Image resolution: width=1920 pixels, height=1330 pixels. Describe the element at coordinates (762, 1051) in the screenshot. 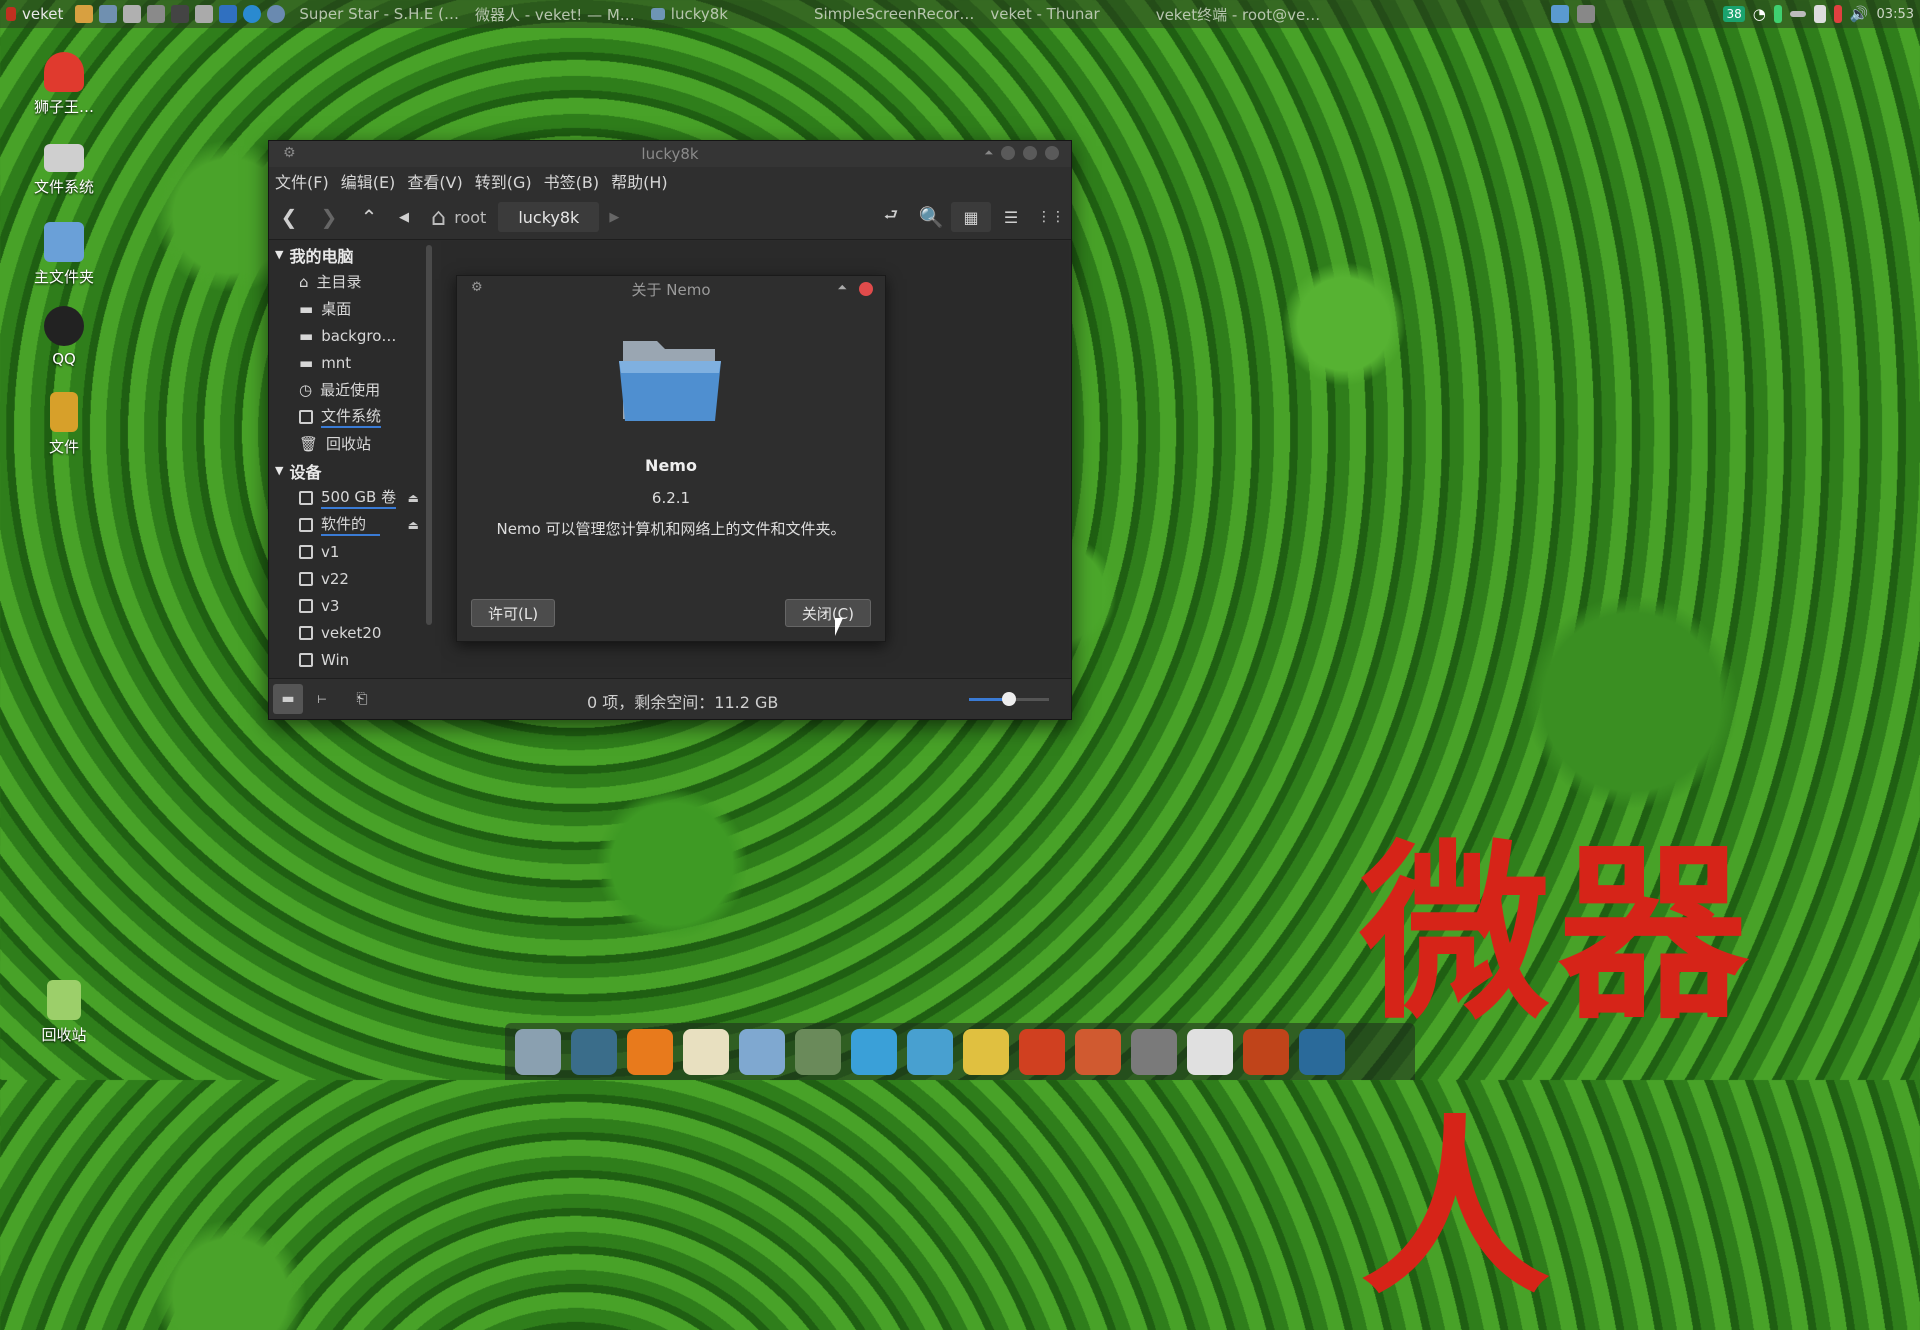

I see `dock-image-viewer-icon` at that location.